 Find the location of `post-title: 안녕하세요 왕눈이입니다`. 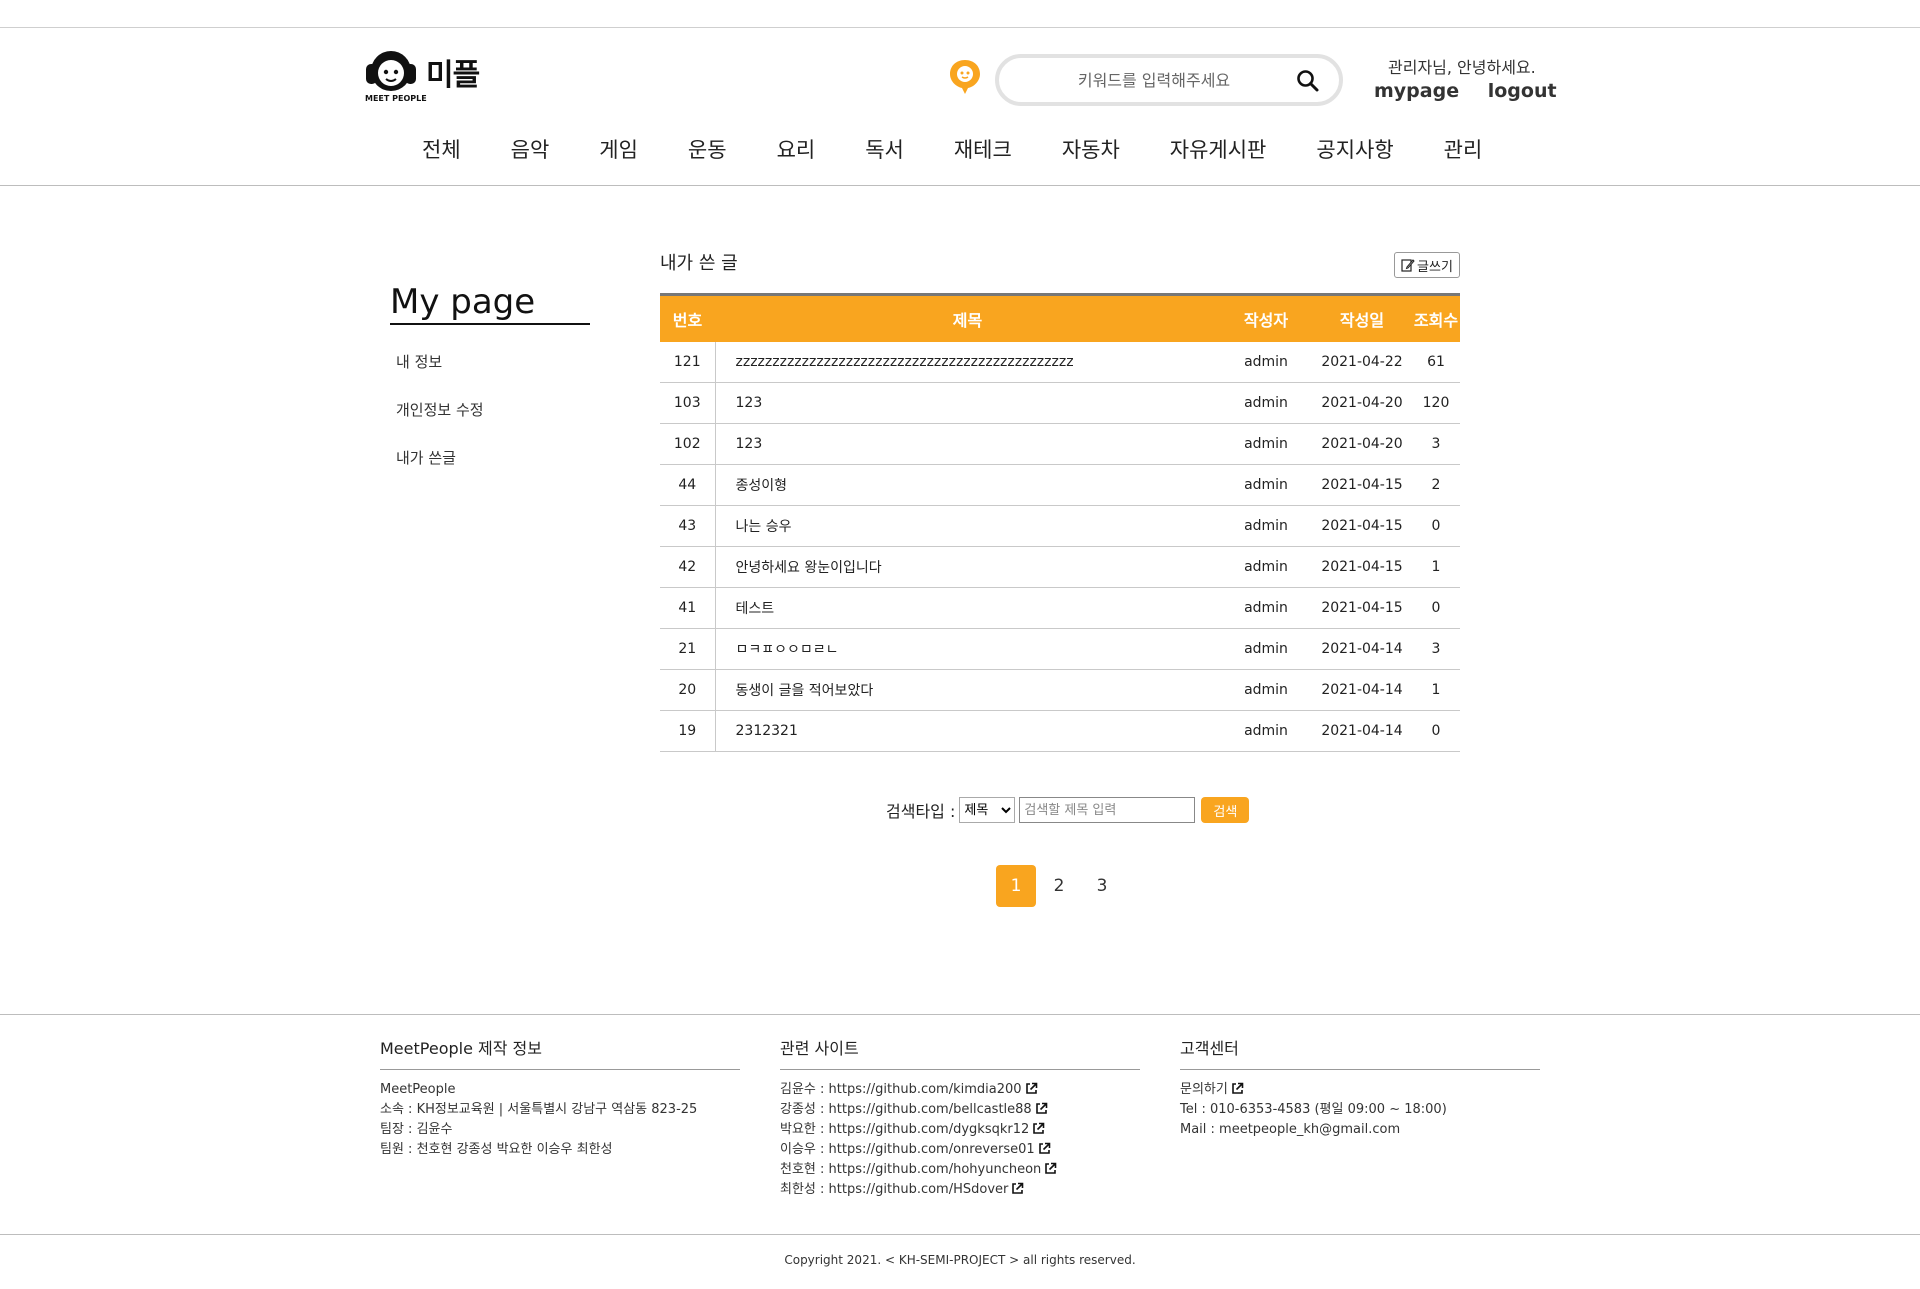

post-title: 안녕하세요 왕눈이입니다 is located at coordinates (967, 567).